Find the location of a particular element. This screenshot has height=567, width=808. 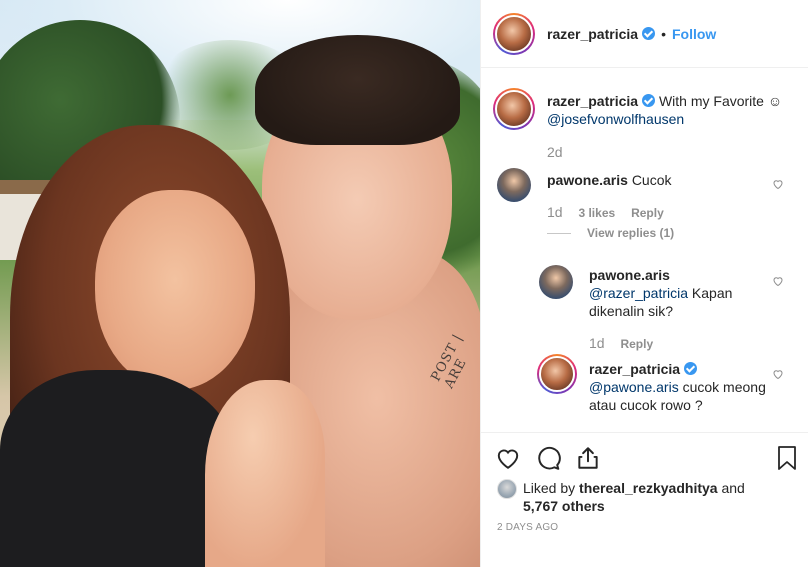

photo-woman-top is located at coordinates (120, 468).